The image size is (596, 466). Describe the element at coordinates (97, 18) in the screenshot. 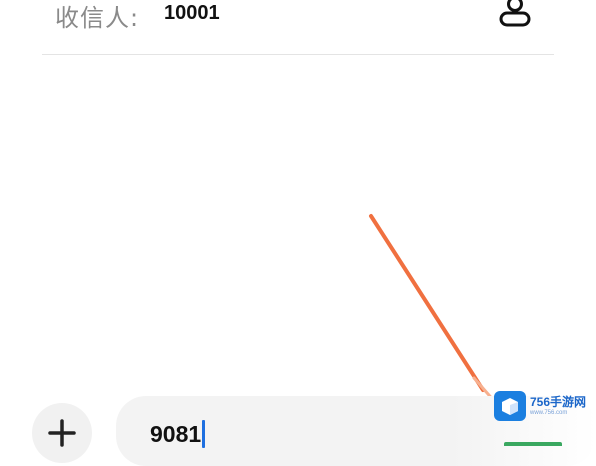

I see `recipient-label: 收信人:` at that location.